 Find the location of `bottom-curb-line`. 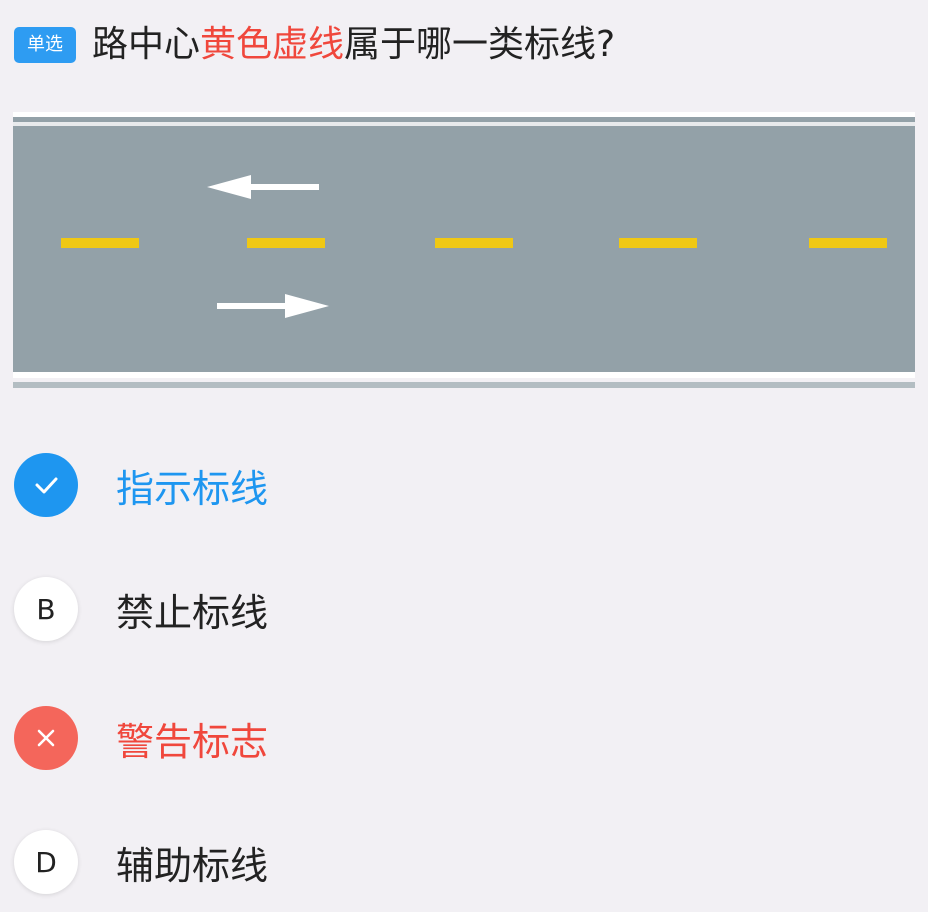

bottom-curb-line is located at coordinates (464, 385).